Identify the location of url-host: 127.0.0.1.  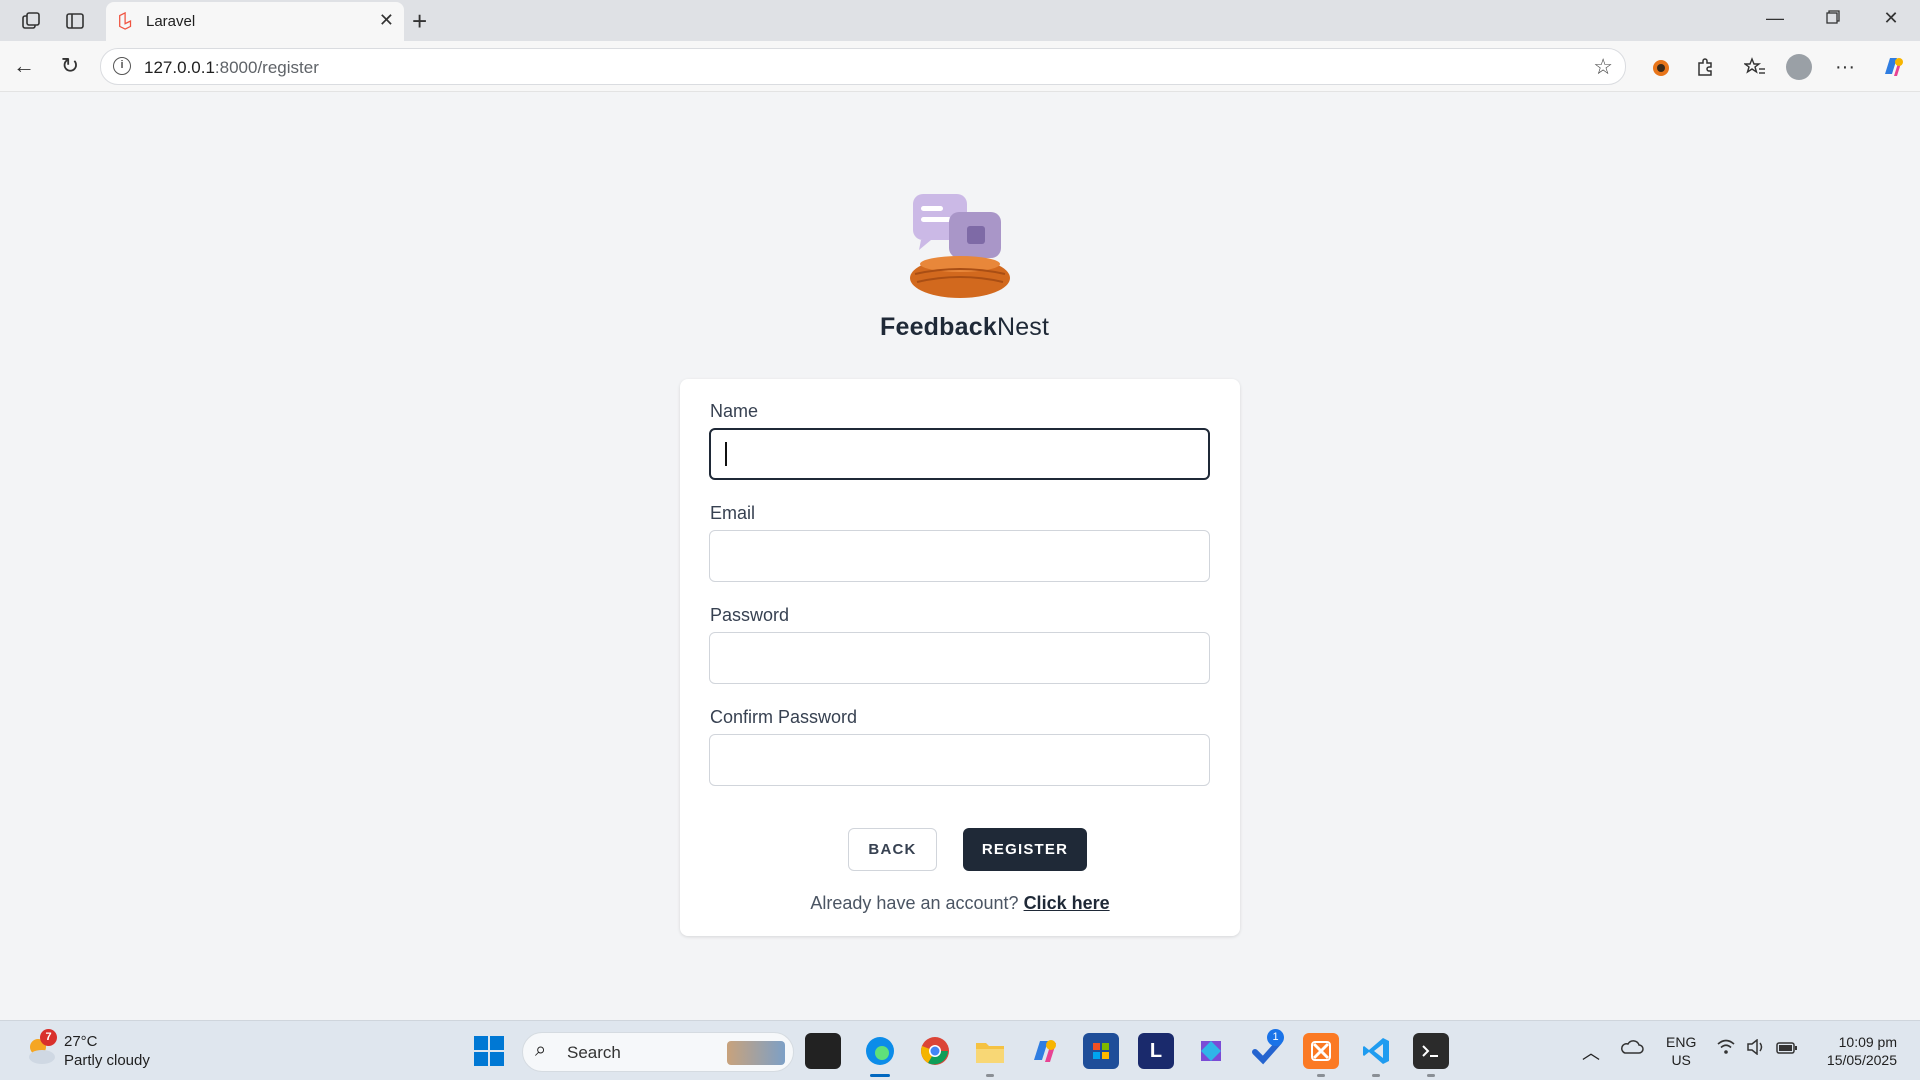
(179, 67).